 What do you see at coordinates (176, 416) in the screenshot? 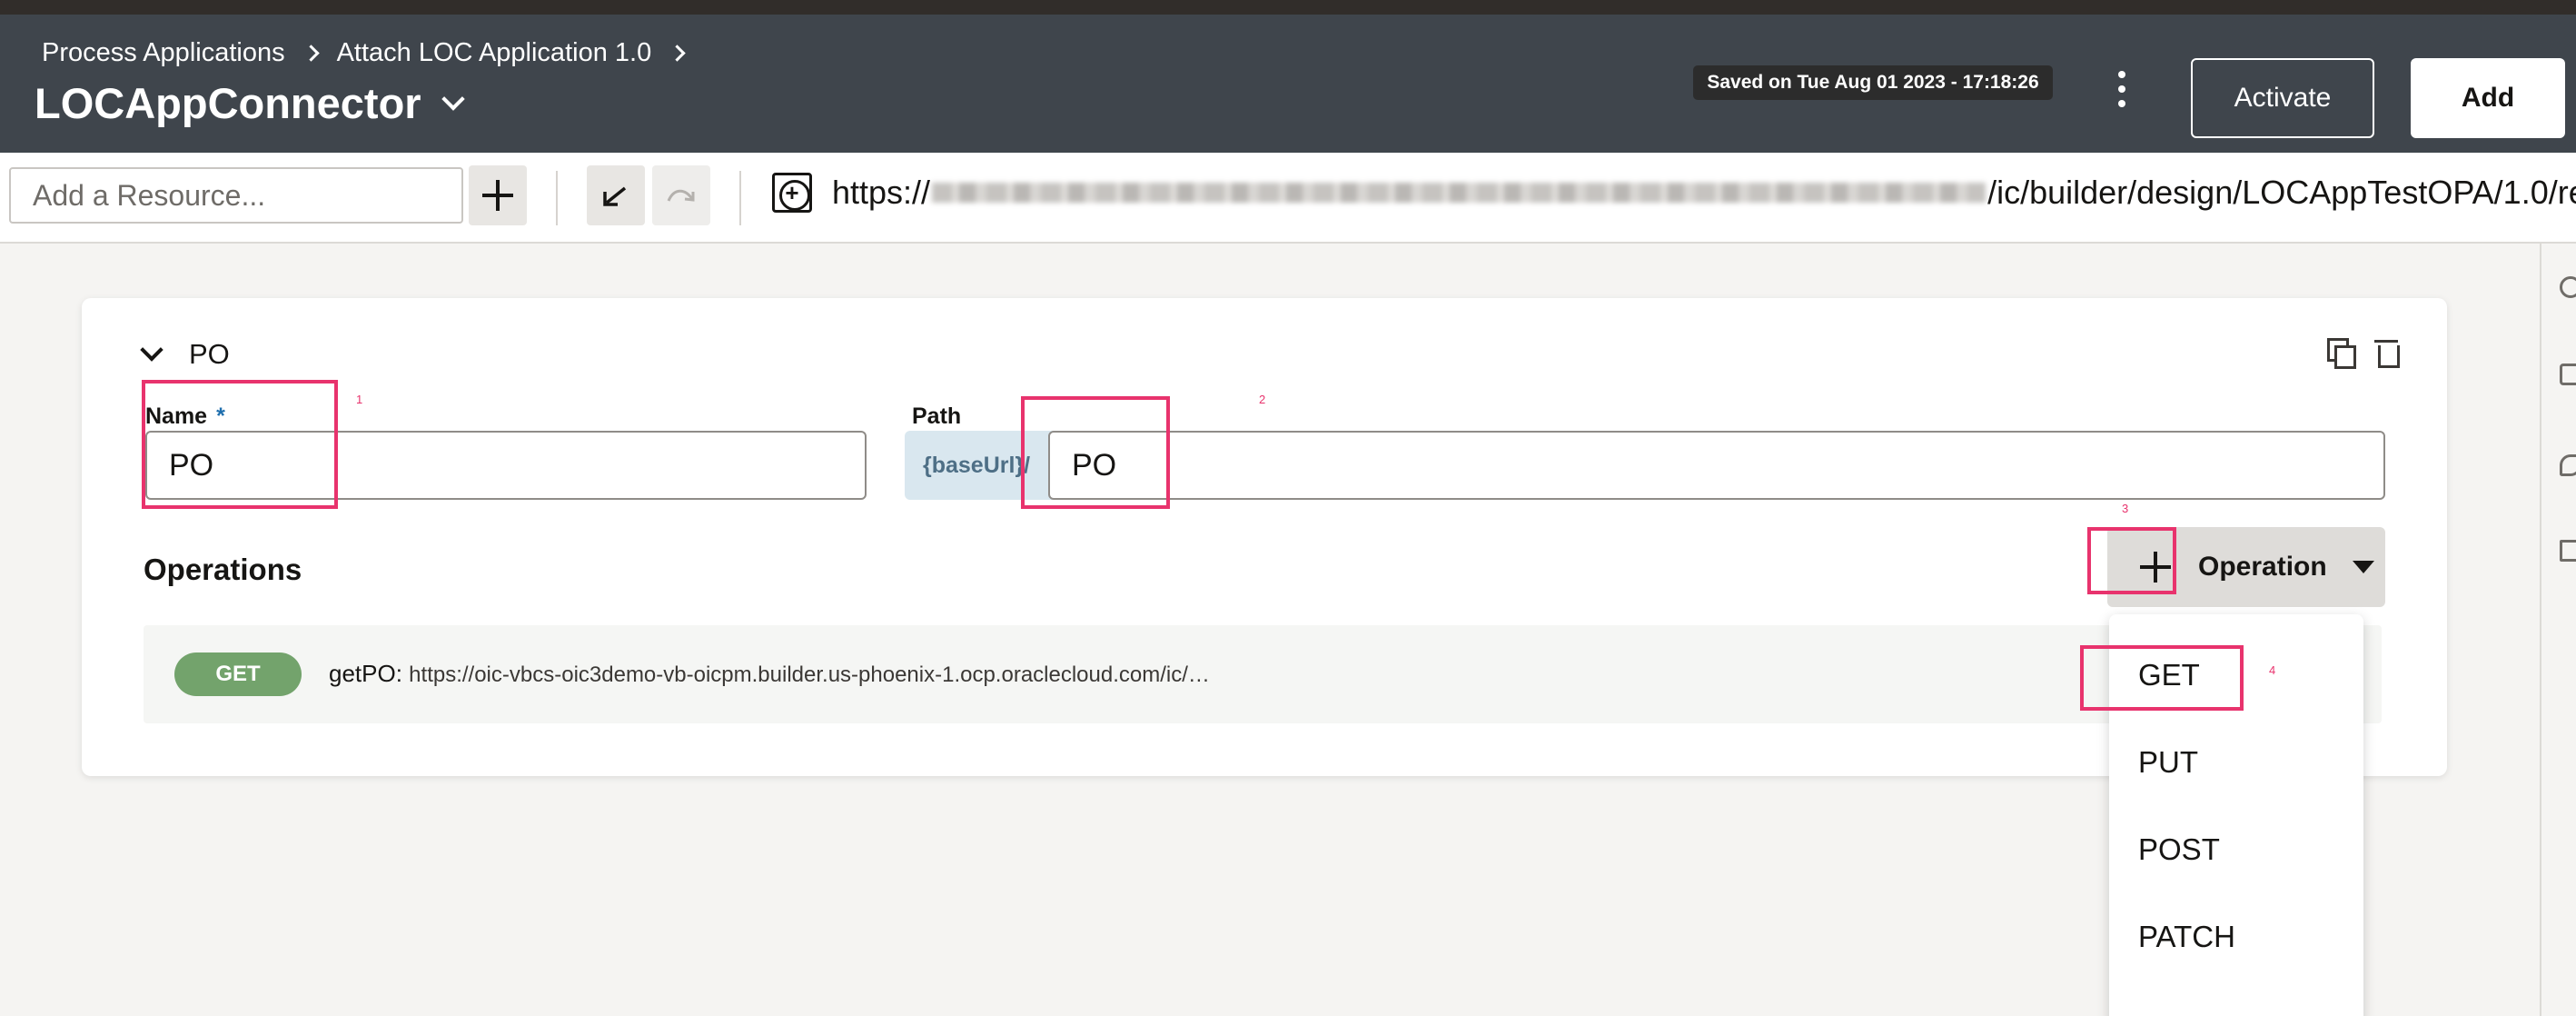
I see `name-label-text: Name` at bounding box center [176, 416].